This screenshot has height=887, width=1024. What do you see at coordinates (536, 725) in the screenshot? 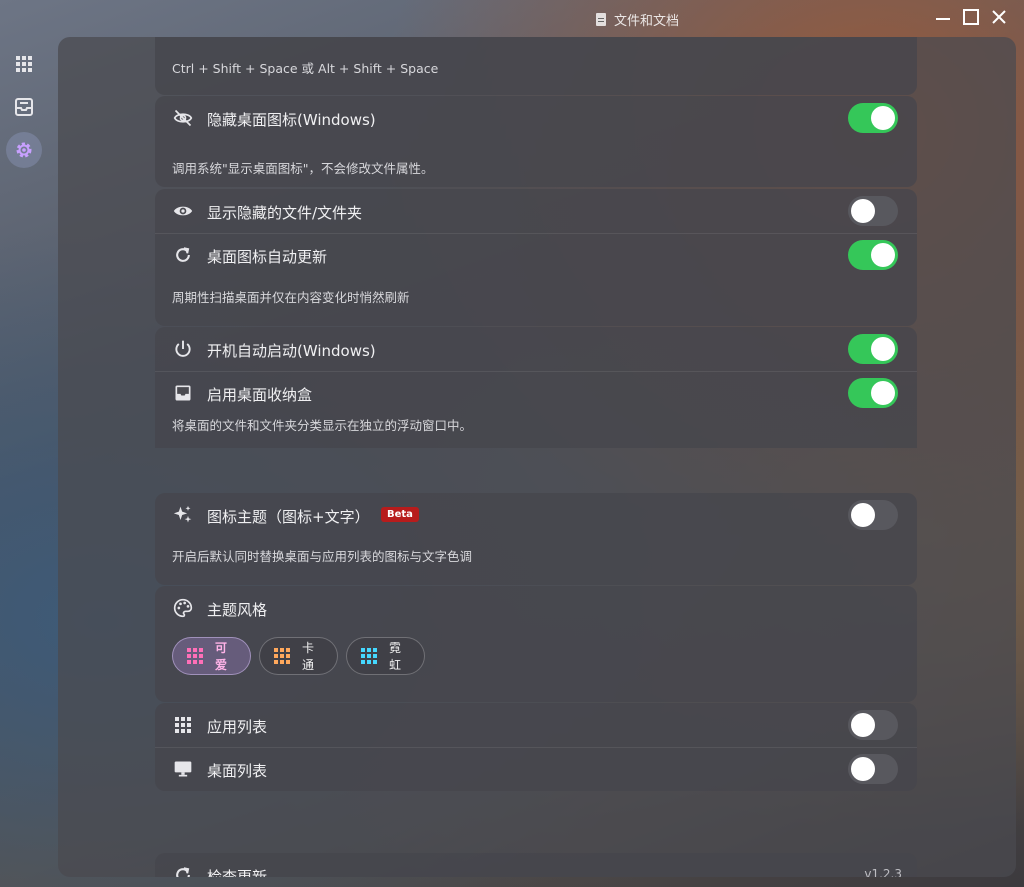
I see `app-list-row: 应用列表` at bounding box center [536, 725].